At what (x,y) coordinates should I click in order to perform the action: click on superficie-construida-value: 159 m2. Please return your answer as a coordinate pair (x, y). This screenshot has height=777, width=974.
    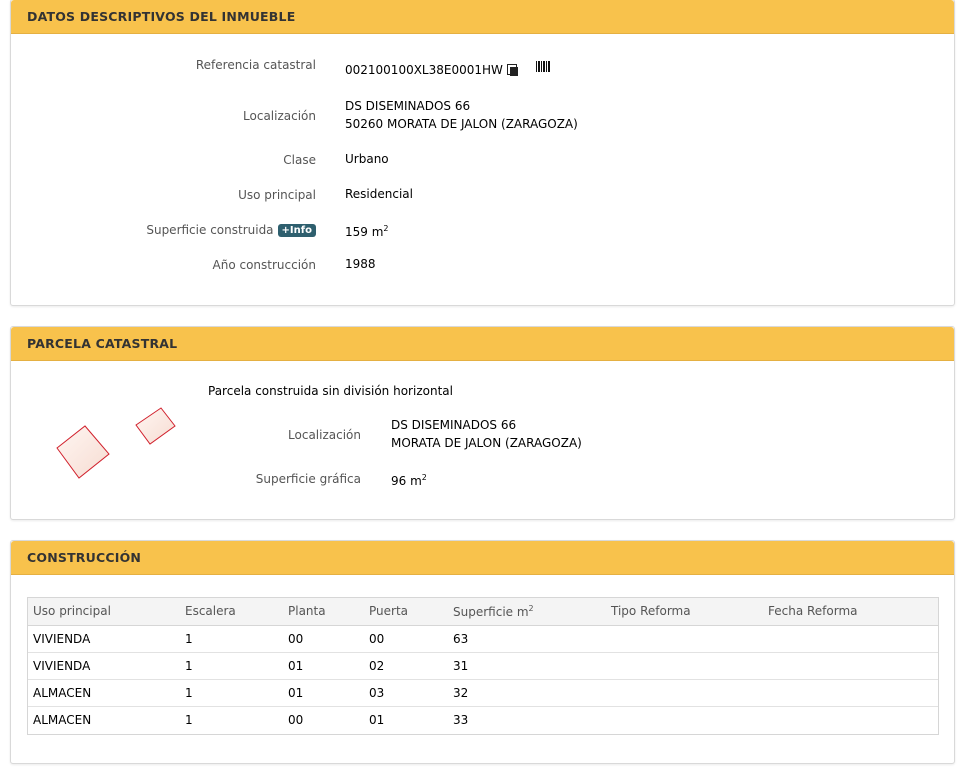
    Looking at the image, I should click on (367, 230).